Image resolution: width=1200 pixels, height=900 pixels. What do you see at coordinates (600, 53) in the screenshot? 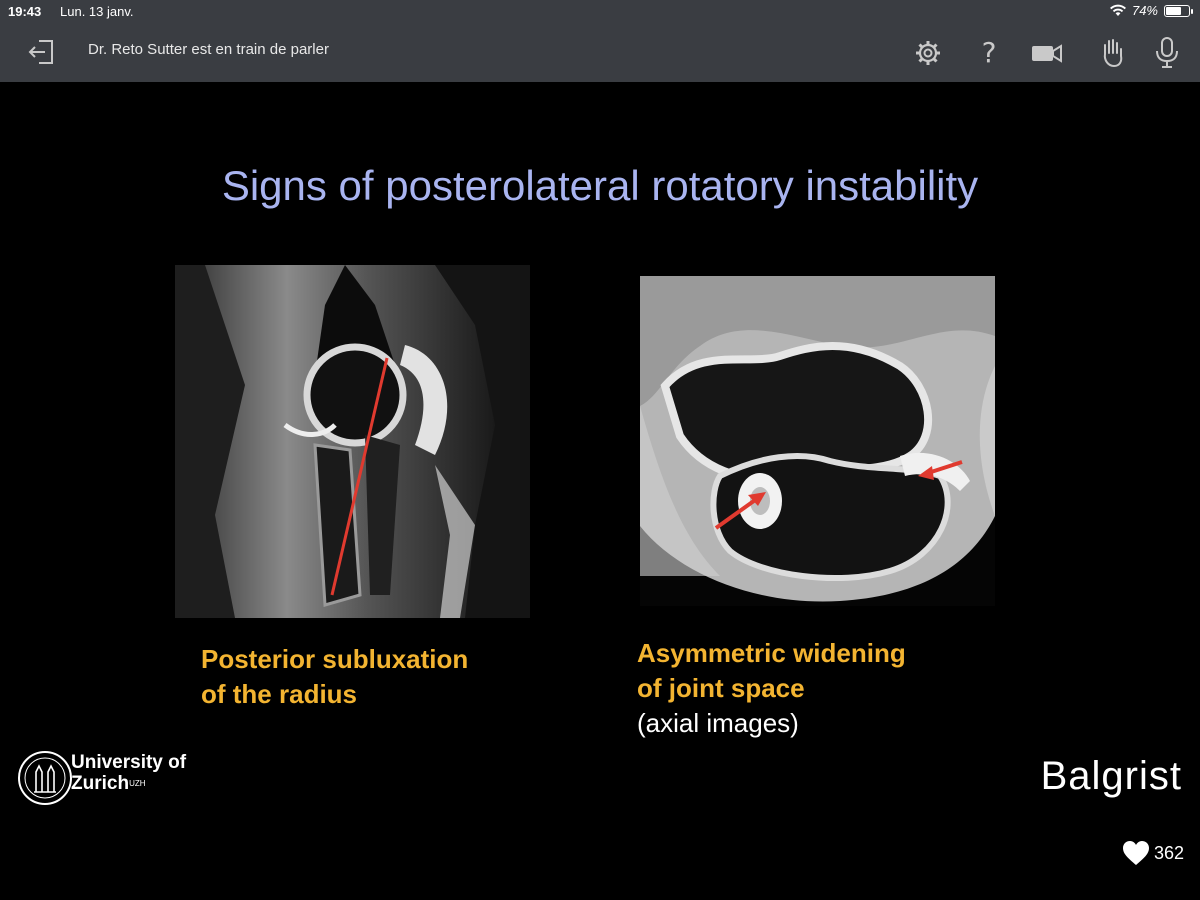
I see `meeting-header: Dr. Reto Sutter est en train de parler ?` at bounding box center [600, 53].